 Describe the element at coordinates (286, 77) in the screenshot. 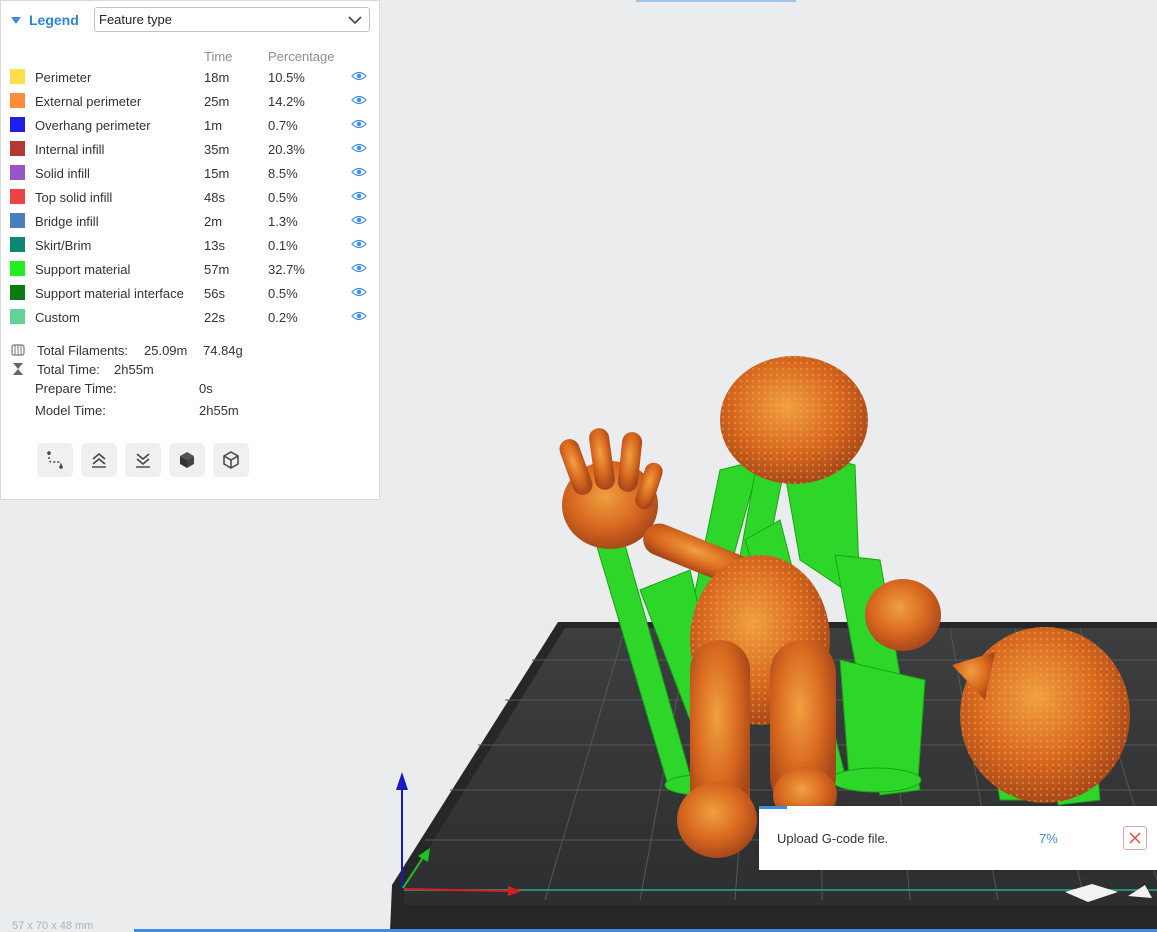

I see `feature-percentage: 10.5%` at that location.